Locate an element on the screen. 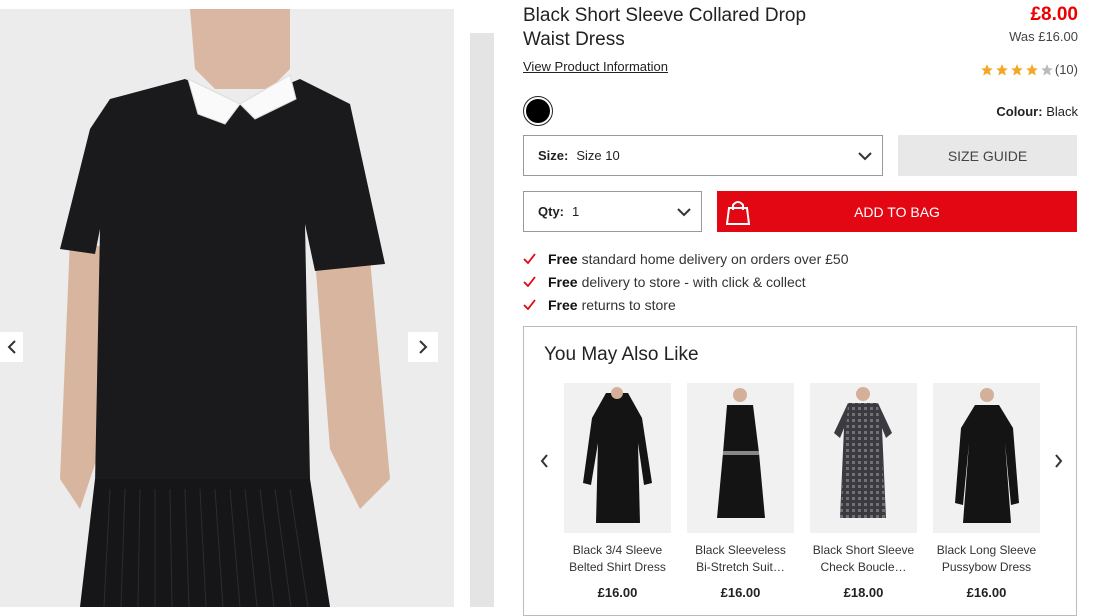 Image resolution: width=1096 pixels, height=616 pixels. gallery-prev-button is located at coordinates (11, 347).